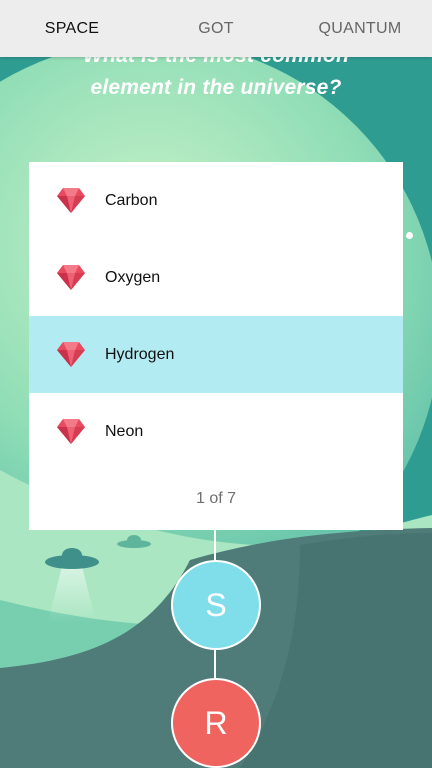 This screenshot has height=768, width=432. I want to click on answer-option-carbon: Carbon, so click(216, 200).